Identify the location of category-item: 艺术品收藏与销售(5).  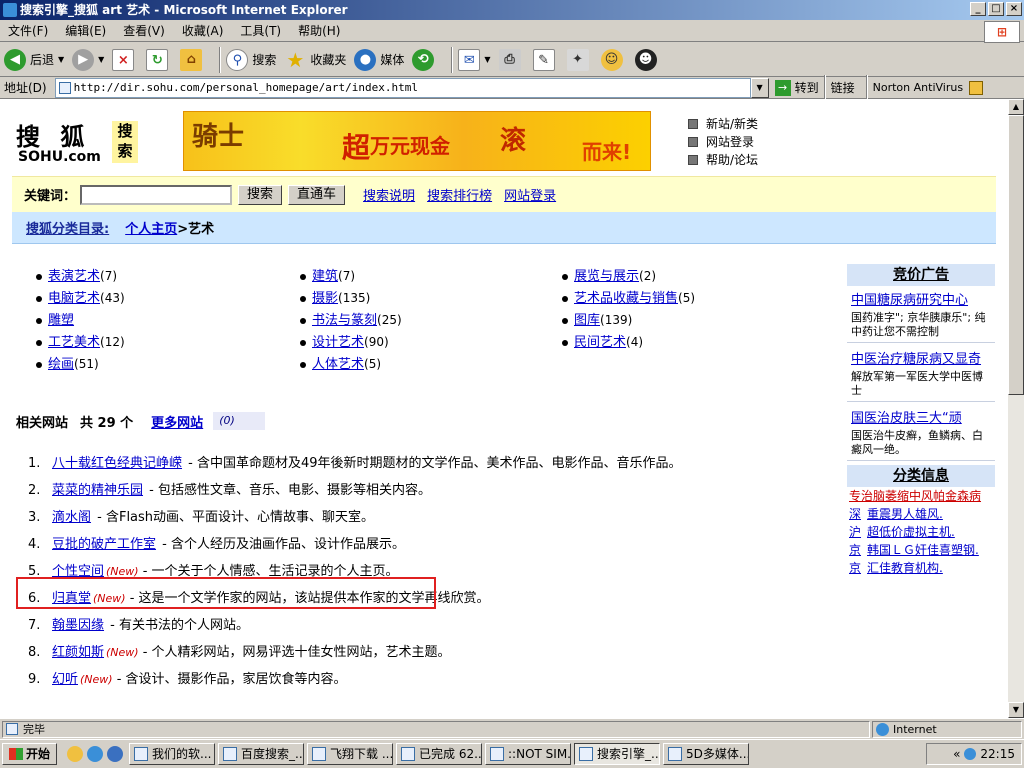
(628, 298).